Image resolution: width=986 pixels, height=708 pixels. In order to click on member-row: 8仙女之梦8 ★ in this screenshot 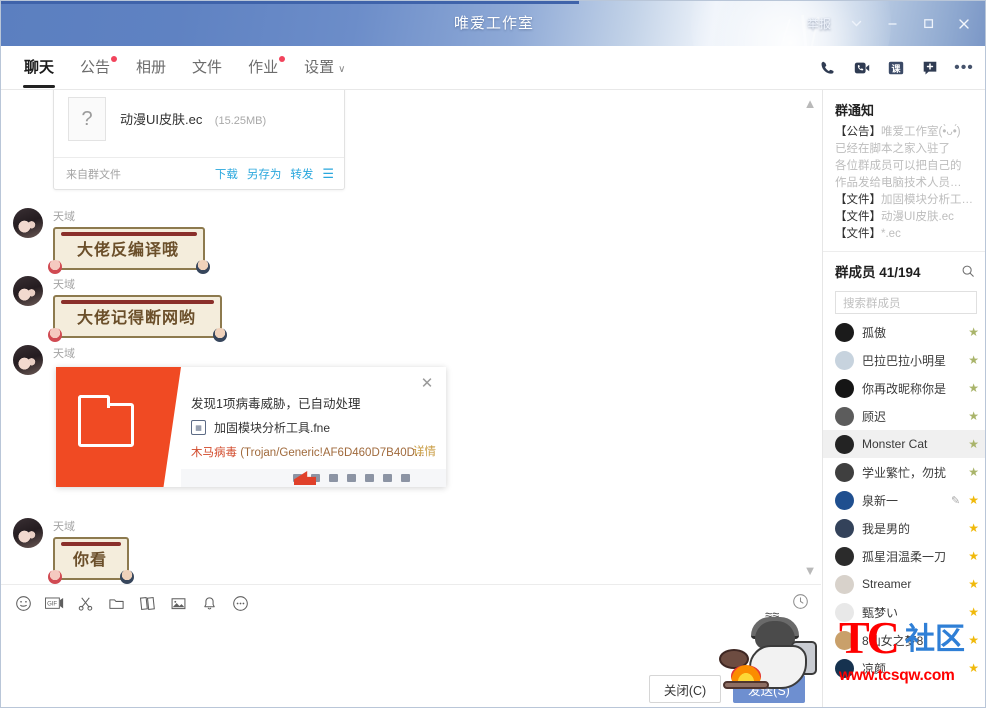, I will do `click(904, 640)`.